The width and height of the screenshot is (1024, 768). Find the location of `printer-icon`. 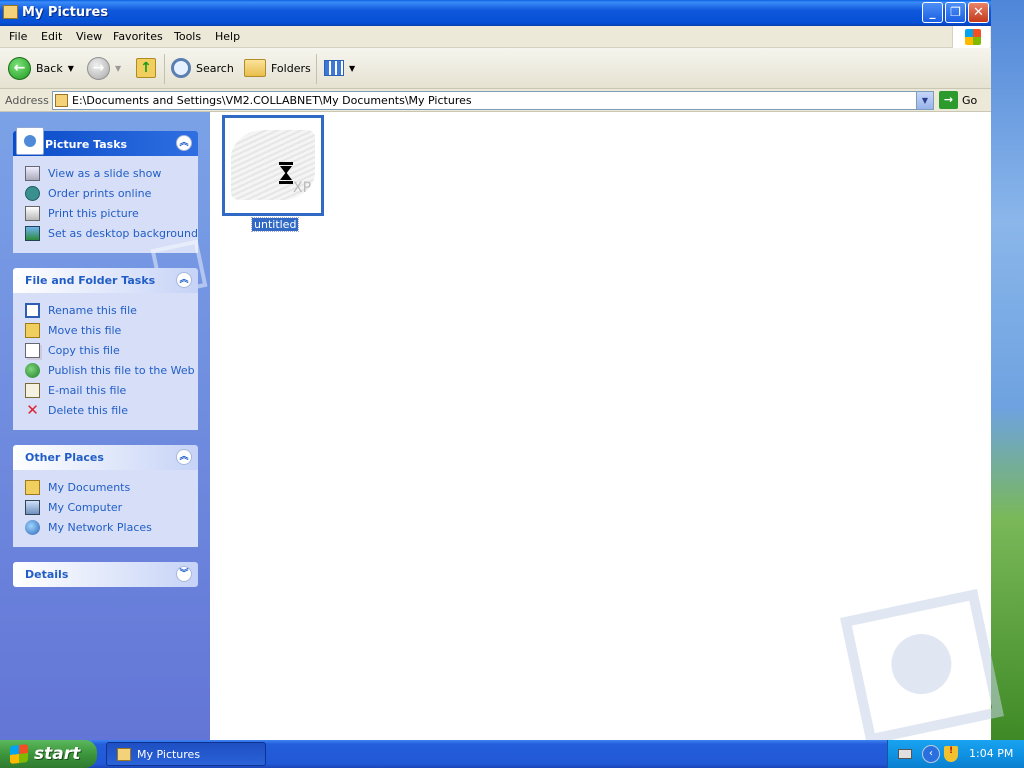

printer-icon is located at coordinates (32, 213).